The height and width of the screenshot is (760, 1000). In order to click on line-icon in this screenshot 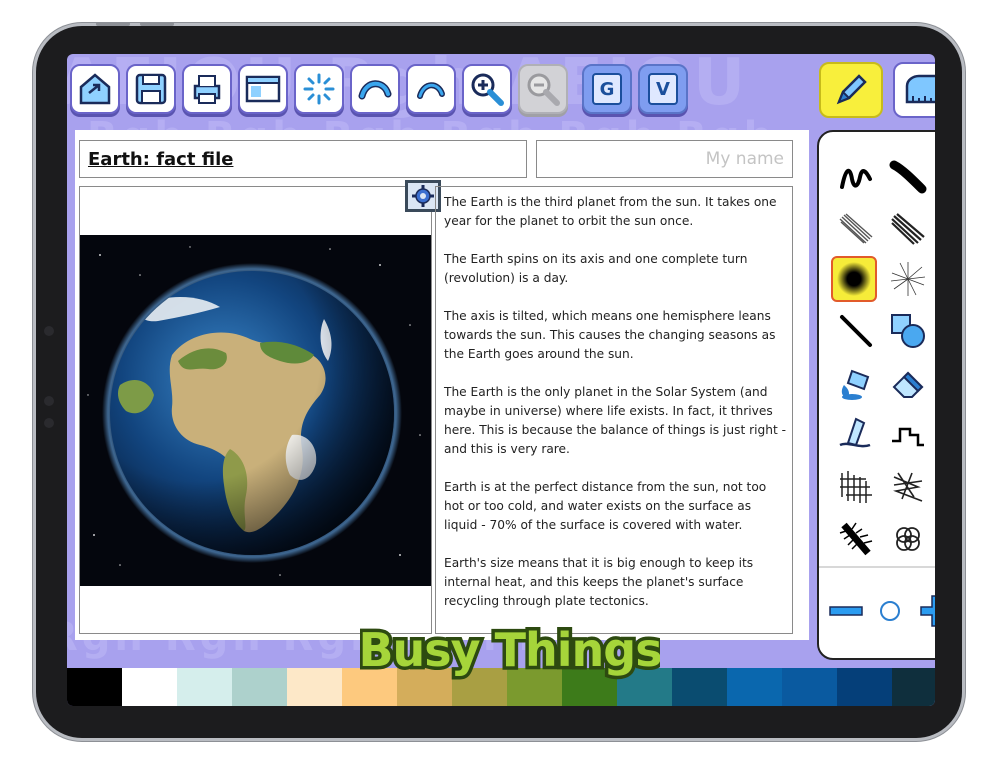, I will do `click(856, 331)`.